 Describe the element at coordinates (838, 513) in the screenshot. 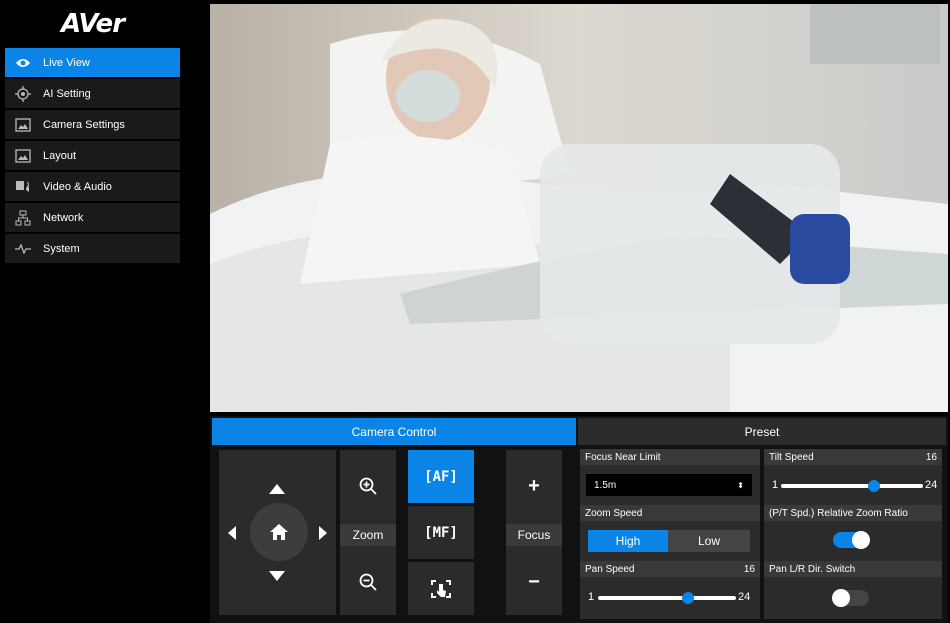

I see `relative-zoom-ratio-label: (P/T Spd.) Relative Zoom Ratio` at that location.